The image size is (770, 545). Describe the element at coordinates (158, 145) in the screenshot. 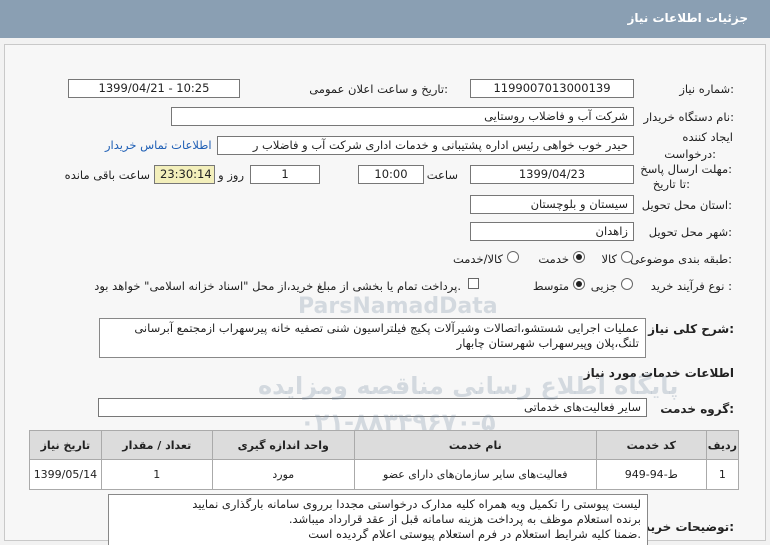

I see `buyer-contact-link: اطلاعات تماس خریدار` at that location.